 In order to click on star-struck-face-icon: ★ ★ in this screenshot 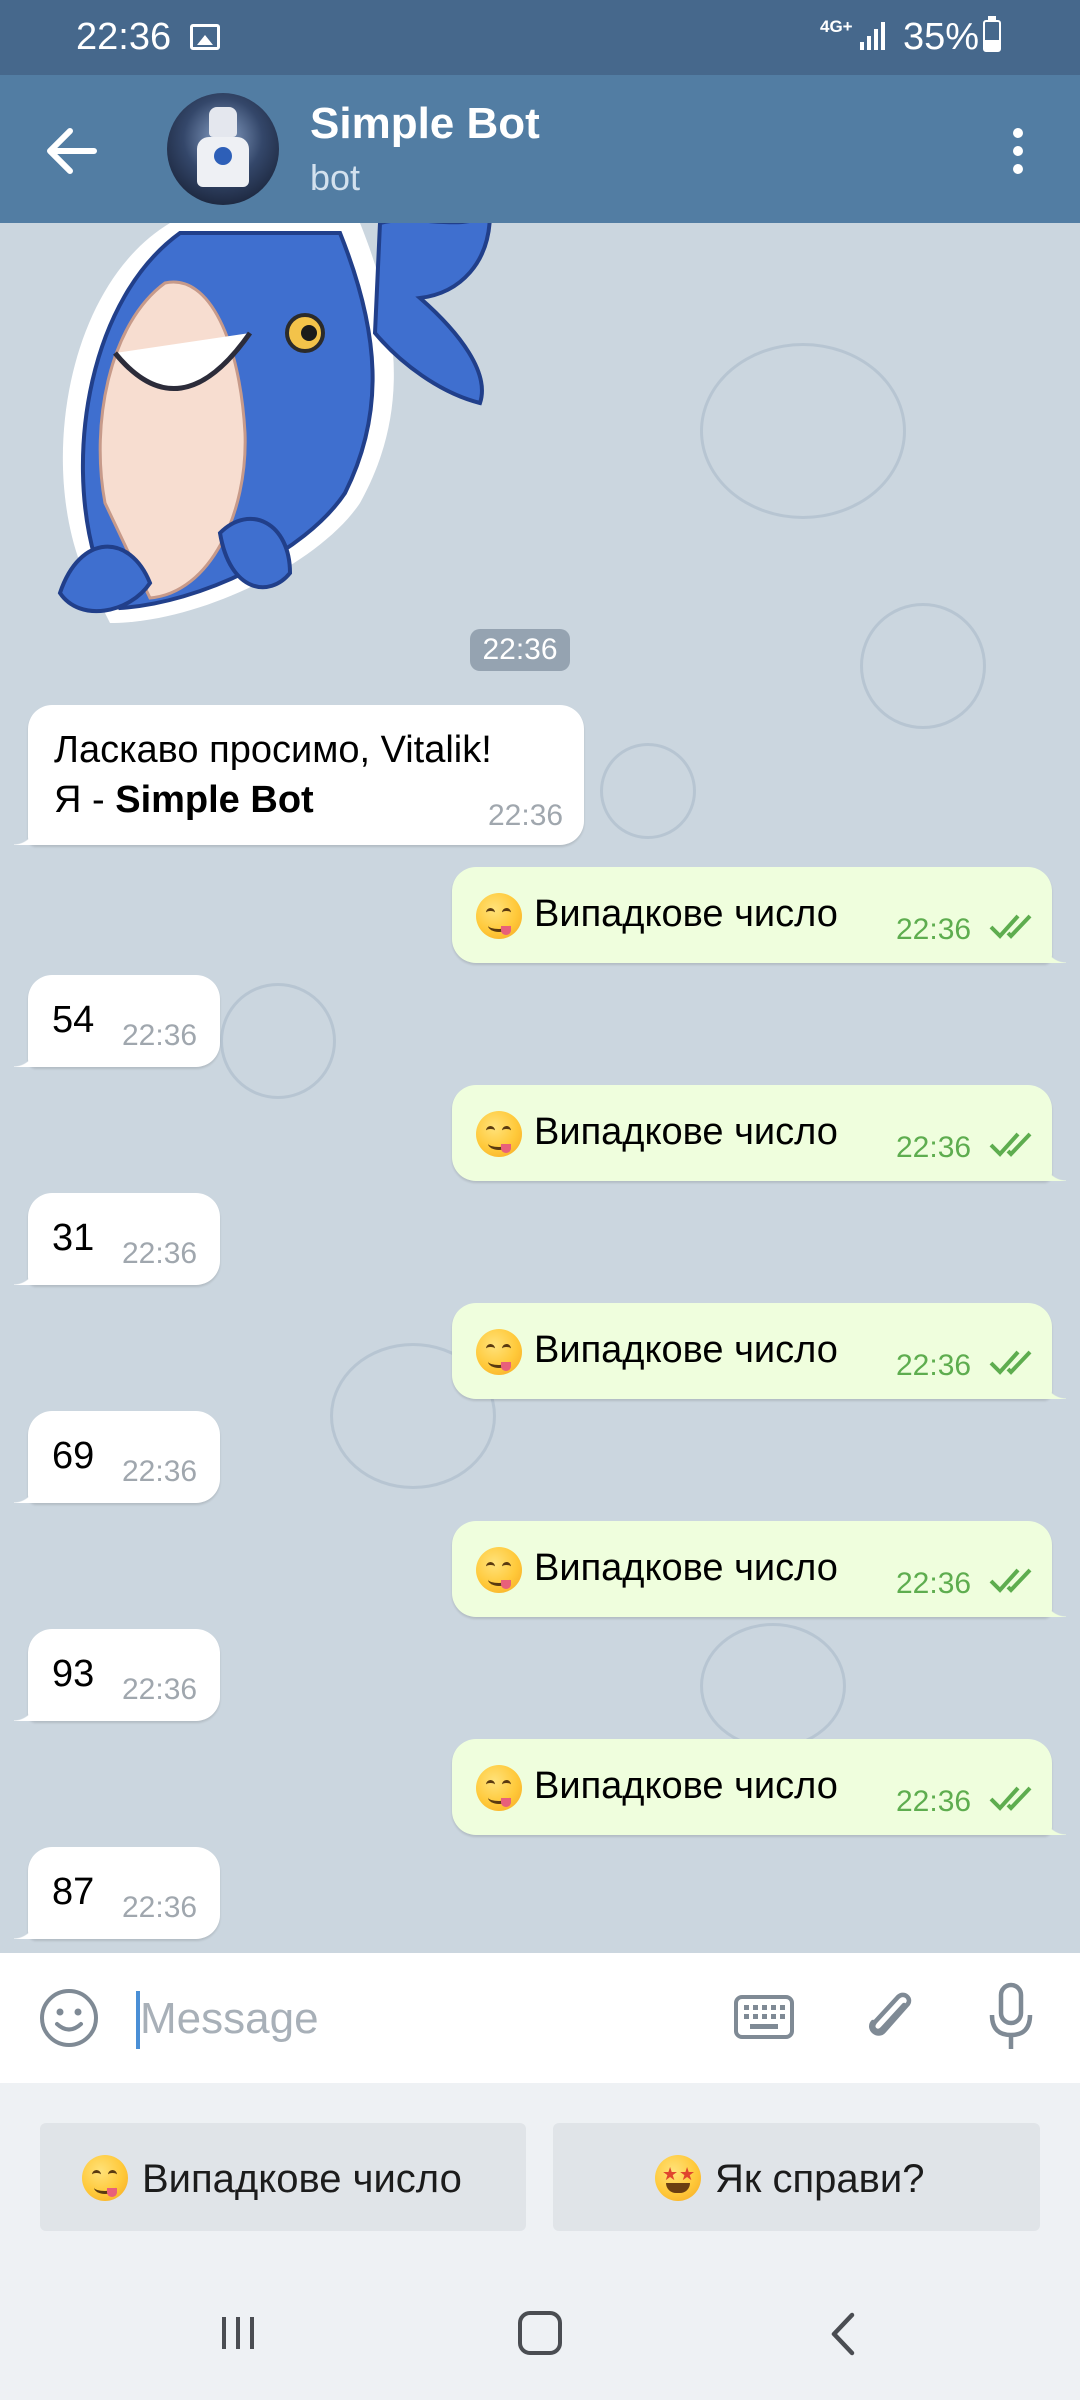, I will do `click(678, 2178)`.